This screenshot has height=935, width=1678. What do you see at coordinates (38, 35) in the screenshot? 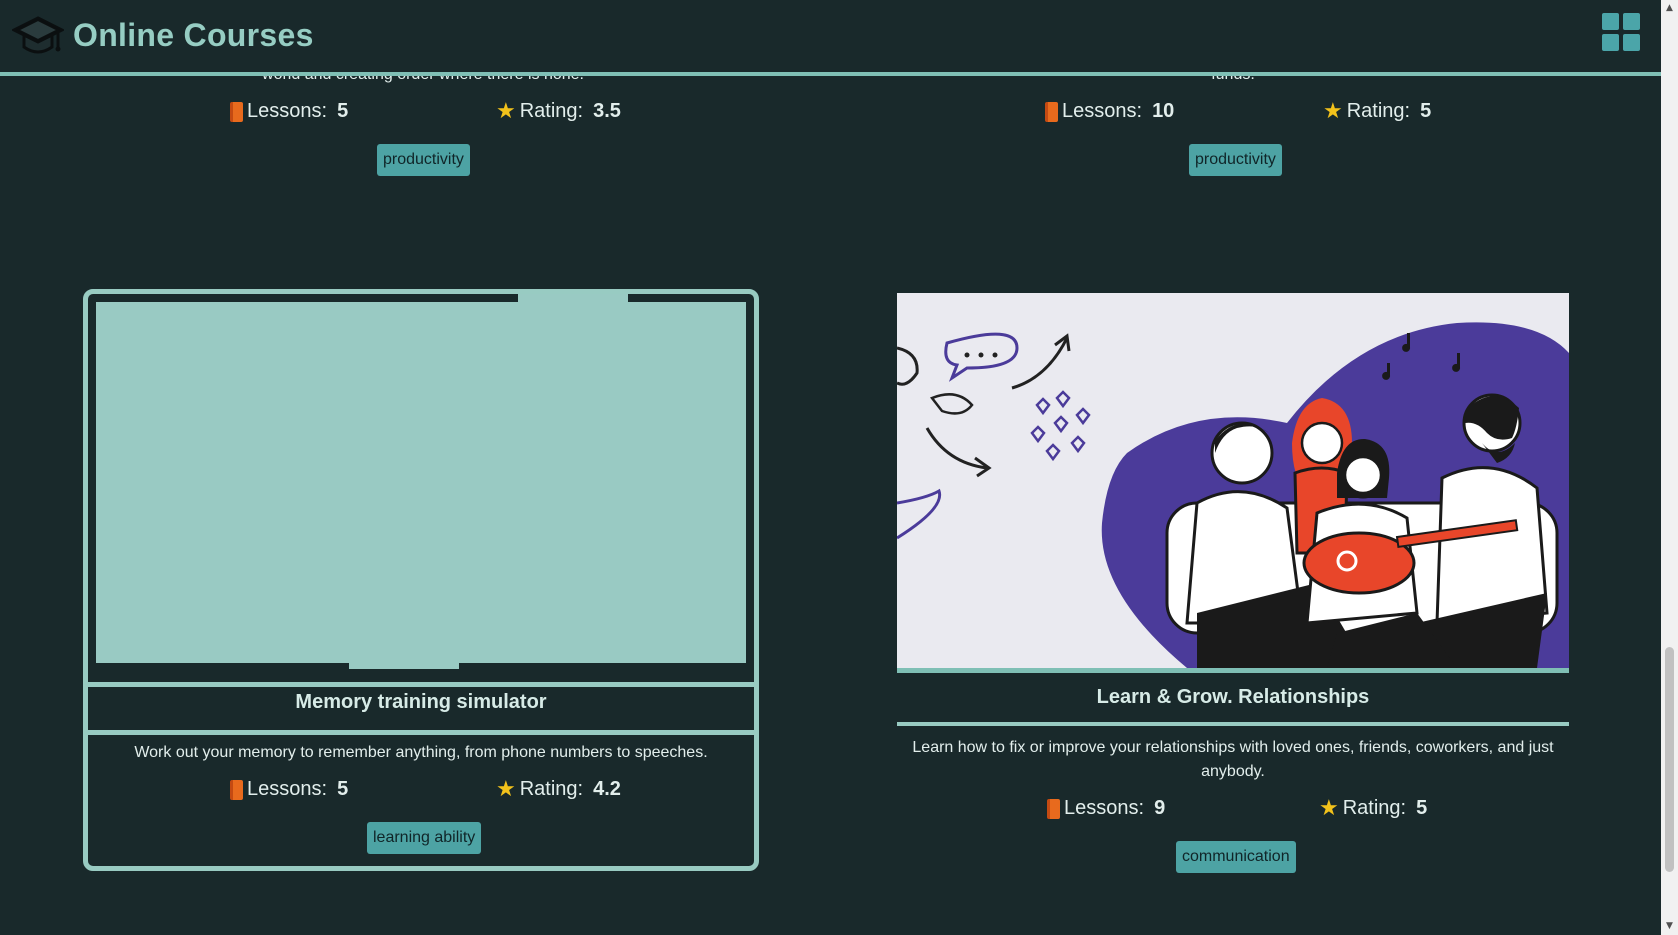
I see `graduation-cap-icon` at bounding box center [38, 35].